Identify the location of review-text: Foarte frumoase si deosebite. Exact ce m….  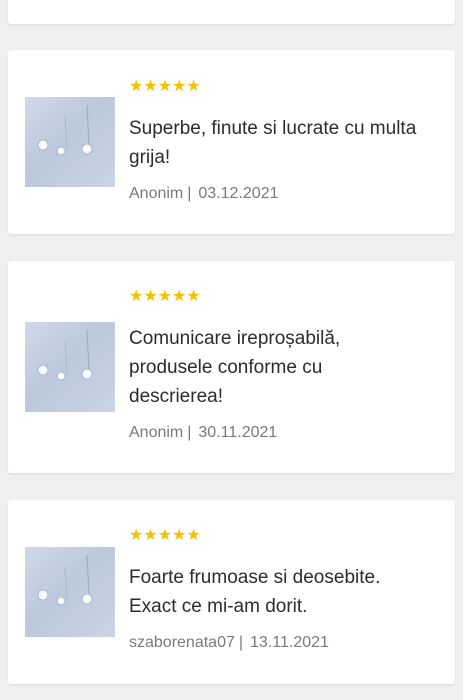
(255, 592).